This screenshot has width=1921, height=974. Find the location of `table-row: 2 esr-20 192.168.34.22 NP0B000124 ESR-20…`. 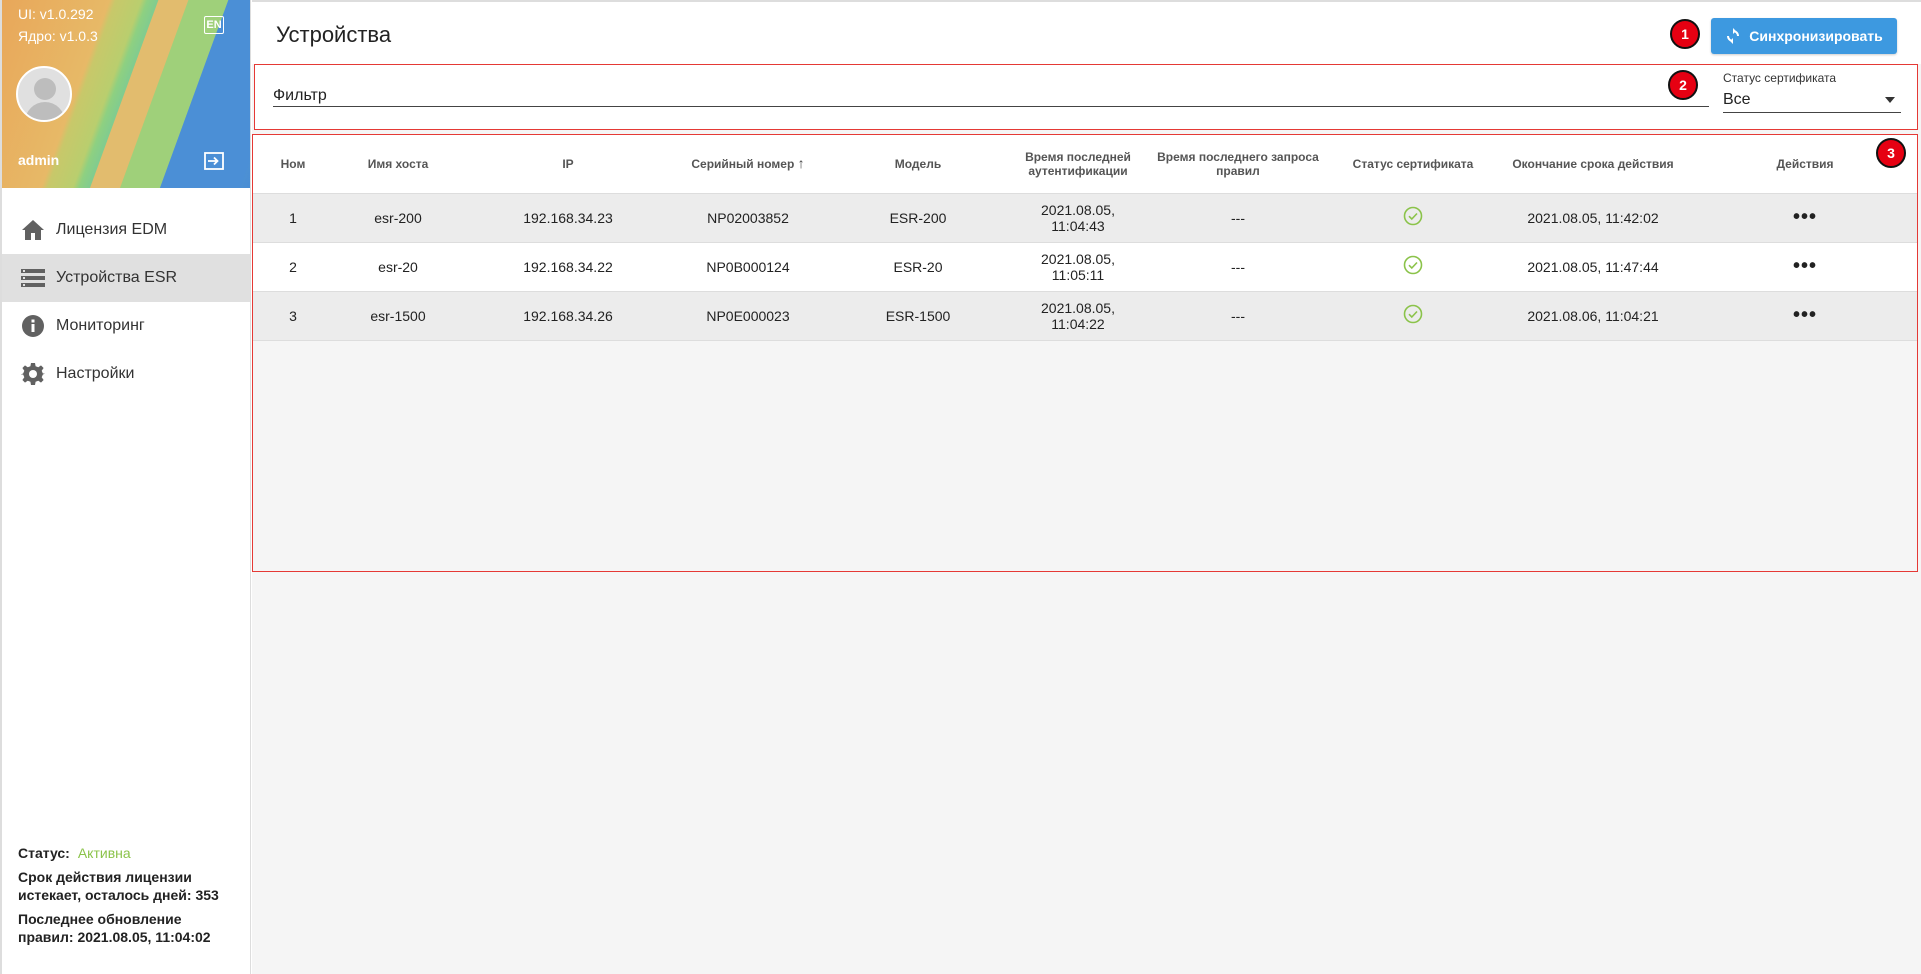

table-row: 2 esr-20 192.168.34.22 NP0B000124 ESR-20… is located at coordinates (1085, 266).